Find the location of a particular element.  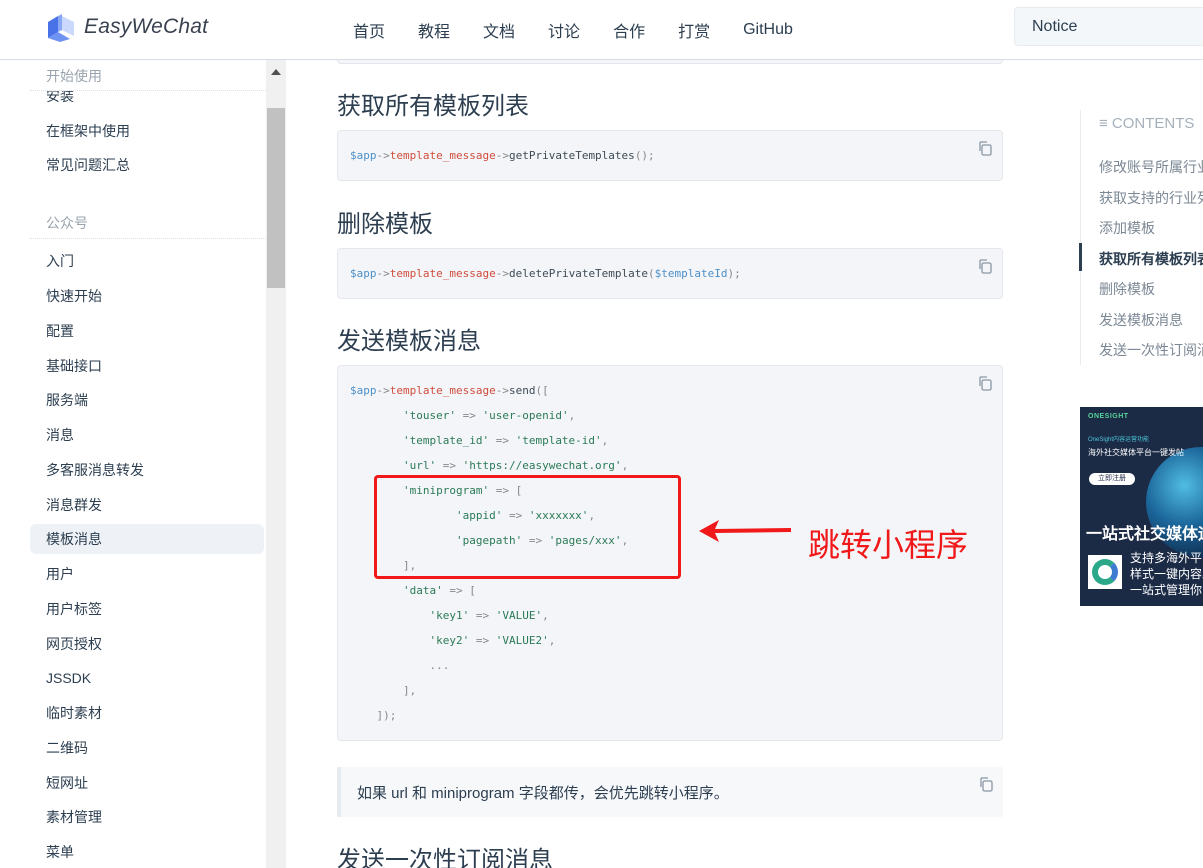

site-logo: EasyWeChat is located at coordinates (127, 27).